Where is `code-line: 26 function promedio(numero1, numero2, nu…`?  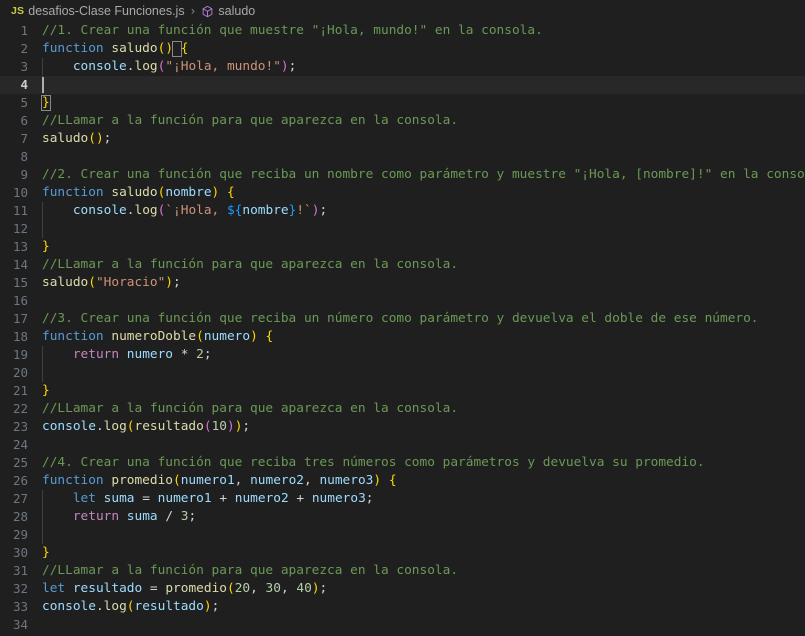 code-line: 26 function promedio(numero1, numero2, nu… is located at coordinates (402, 481).